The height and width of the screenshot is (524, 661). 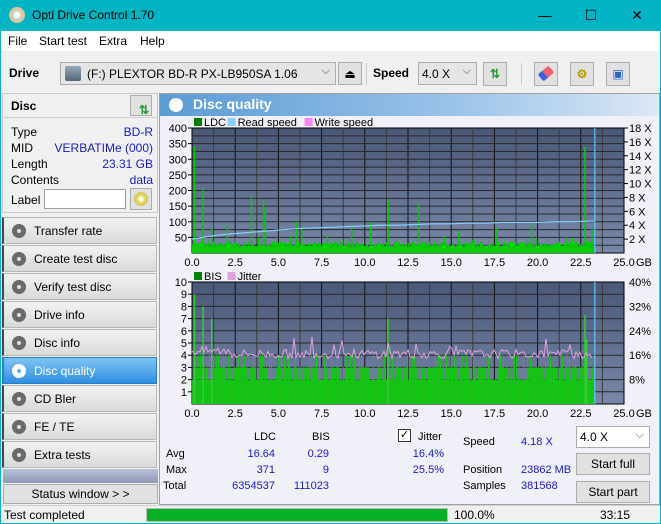 What do you see at coordinates (141, 106) in the screenshot?
I see `disc-refresh-button: ⇅` at bounding box center [141, 106].